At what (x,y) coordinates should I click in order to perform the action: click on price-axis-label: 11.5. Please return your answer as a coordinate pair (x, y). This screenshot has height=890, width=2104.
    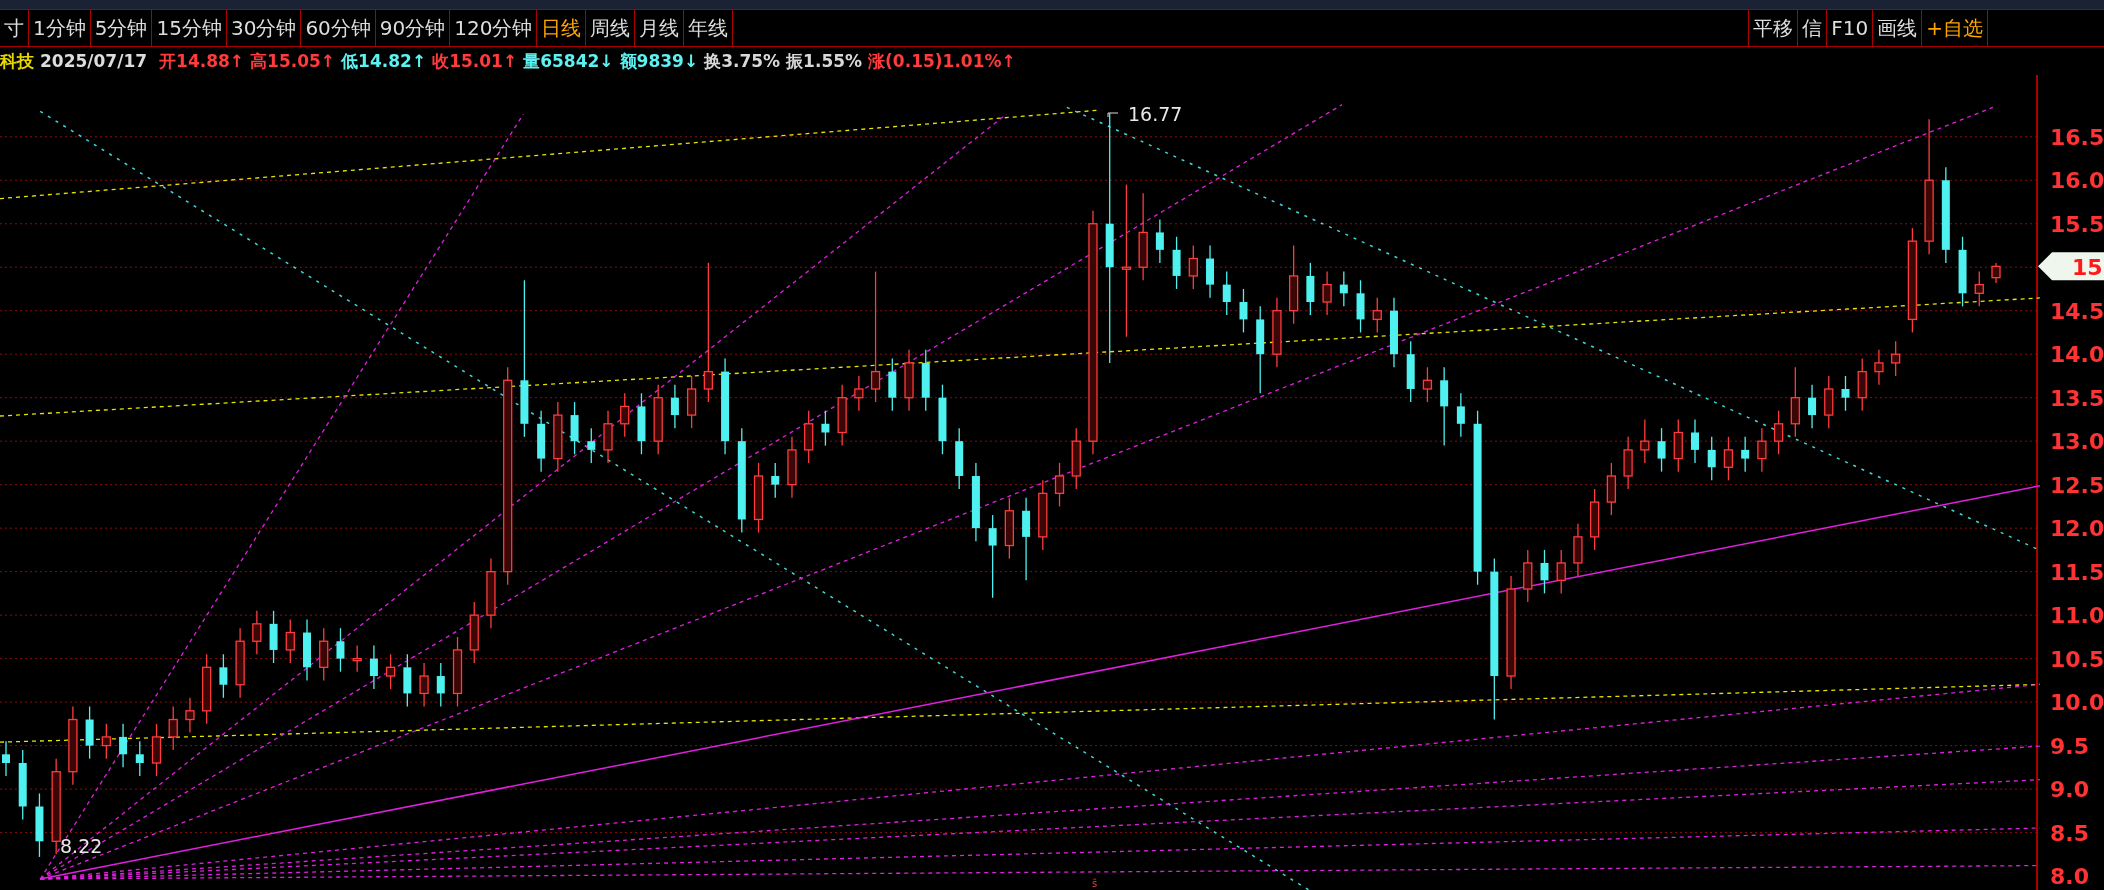
    Looking at the image, I should click on (2077, 572).